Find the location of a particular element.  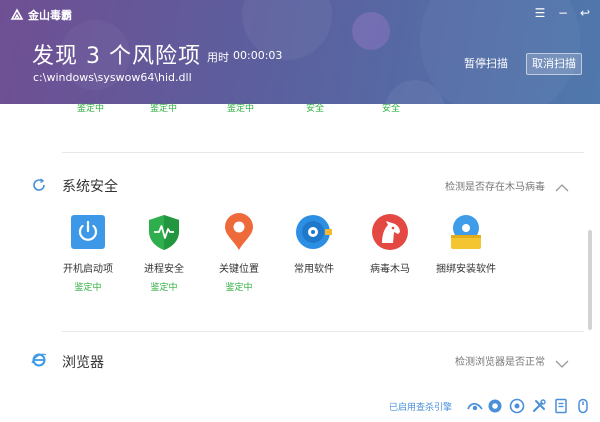

scan-item-label: 病毒木马 is located at coordinates (390, 269).